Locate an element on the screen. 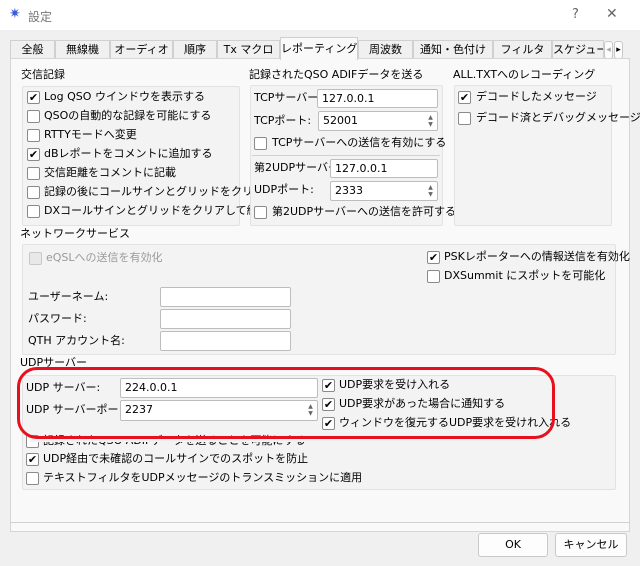 The height and width of the screenshot is (566, 640). udp2-enable-label: 第2UDPサーバーへの送信を許可する is located at coordinates (364, 211).